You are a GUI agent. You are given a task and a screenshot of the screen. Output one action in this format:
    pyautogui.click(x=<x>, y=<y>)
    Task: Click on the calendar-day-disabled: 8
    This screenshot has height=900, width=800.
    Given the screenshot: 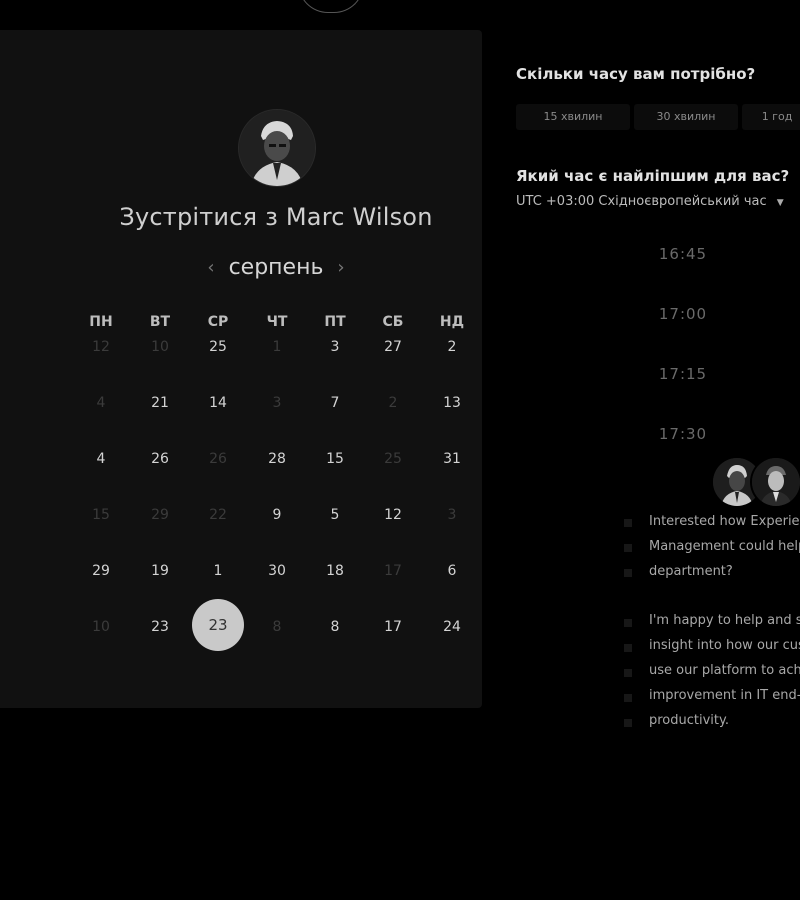 What is the action you would take?
    pyautogui.click(x=277, y=627)
    